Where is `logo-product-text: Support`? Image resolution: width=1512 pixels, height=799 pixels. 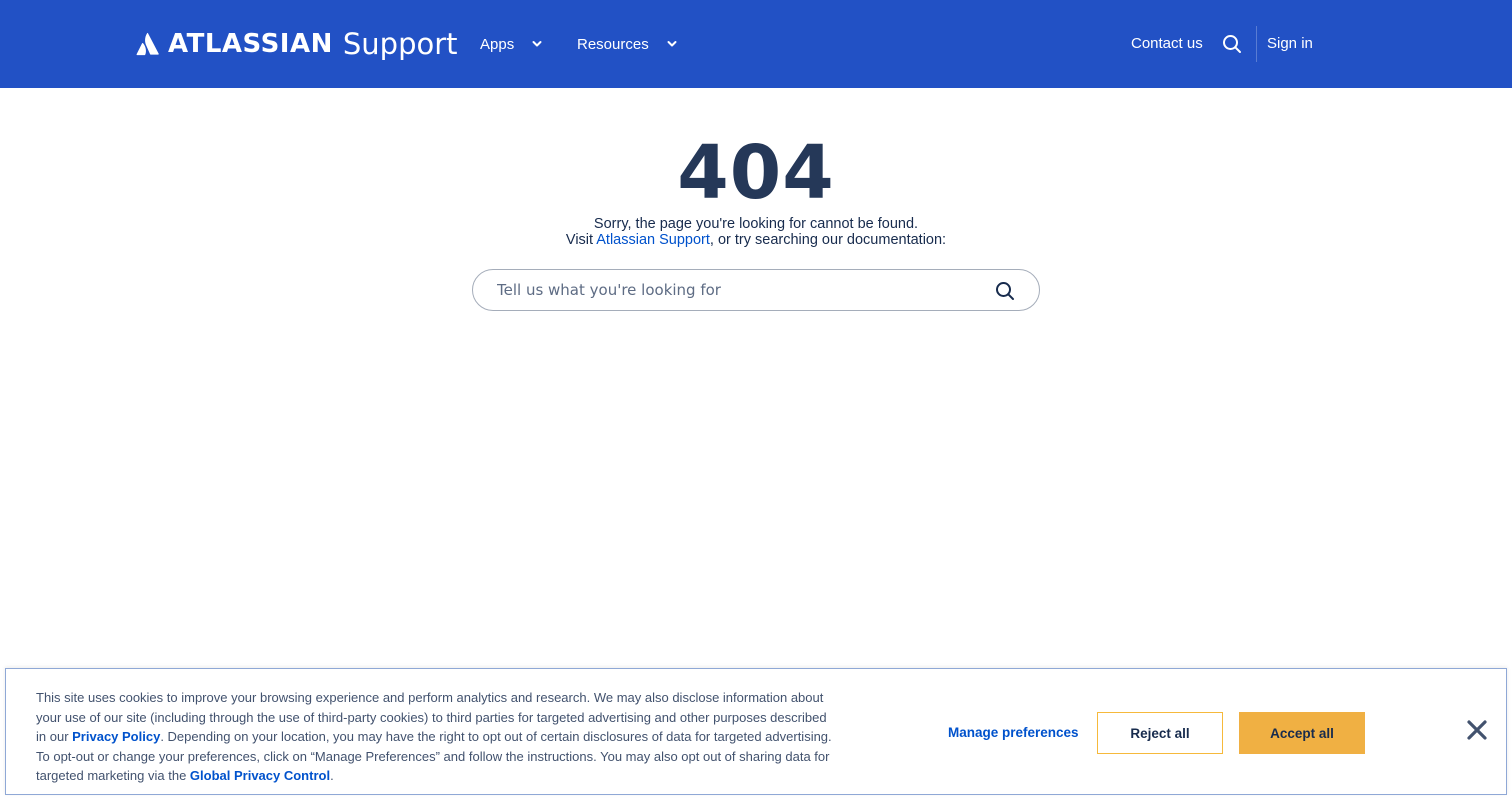 logo-product-text: Support is located at coordinates (400, 44).